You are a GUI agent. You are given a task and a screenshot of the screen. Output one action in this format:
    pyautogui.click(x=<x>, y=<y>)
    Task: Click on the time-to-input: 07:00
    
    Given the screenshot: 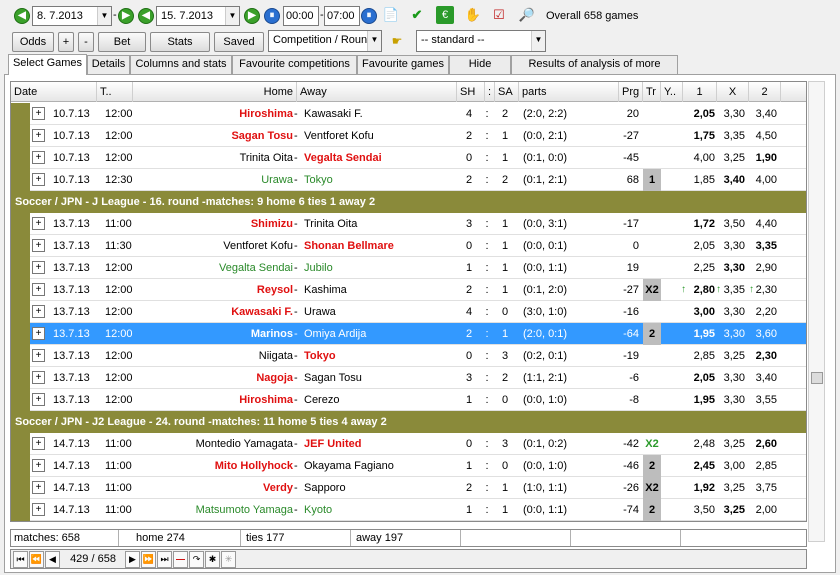 What is the action you would take?
    pyautogui.click(x=342, y=16)
    